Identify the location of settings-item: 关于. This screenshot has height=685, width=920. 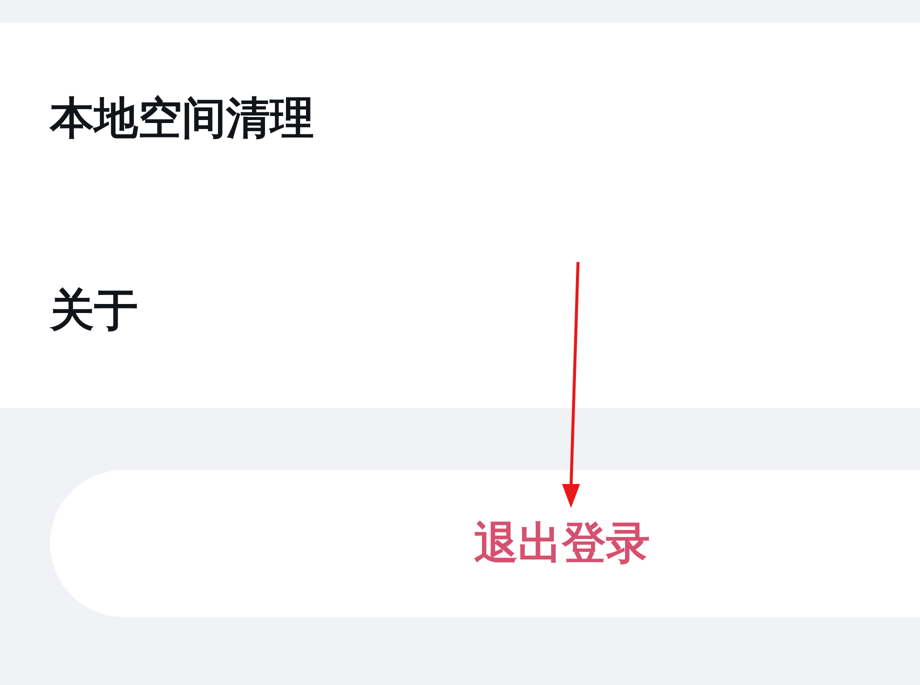
(94, 311).